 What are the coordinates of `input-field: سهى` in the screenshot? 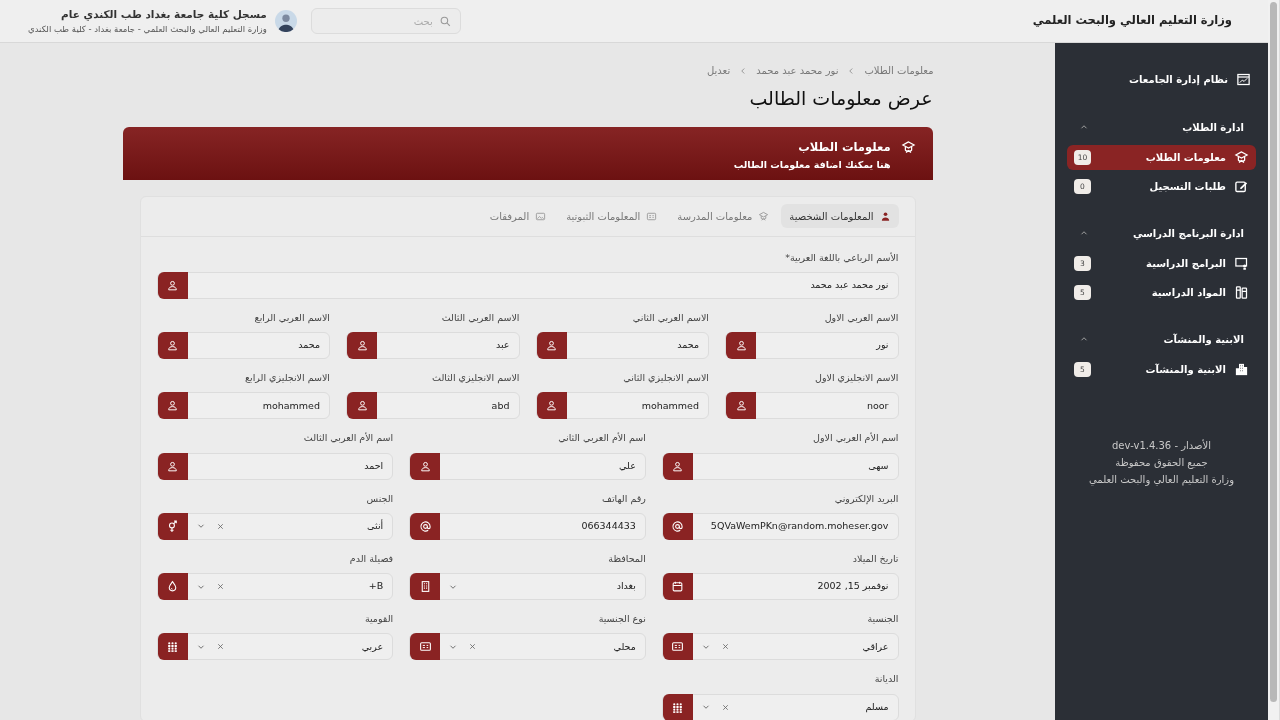 It's located at (780, 466).